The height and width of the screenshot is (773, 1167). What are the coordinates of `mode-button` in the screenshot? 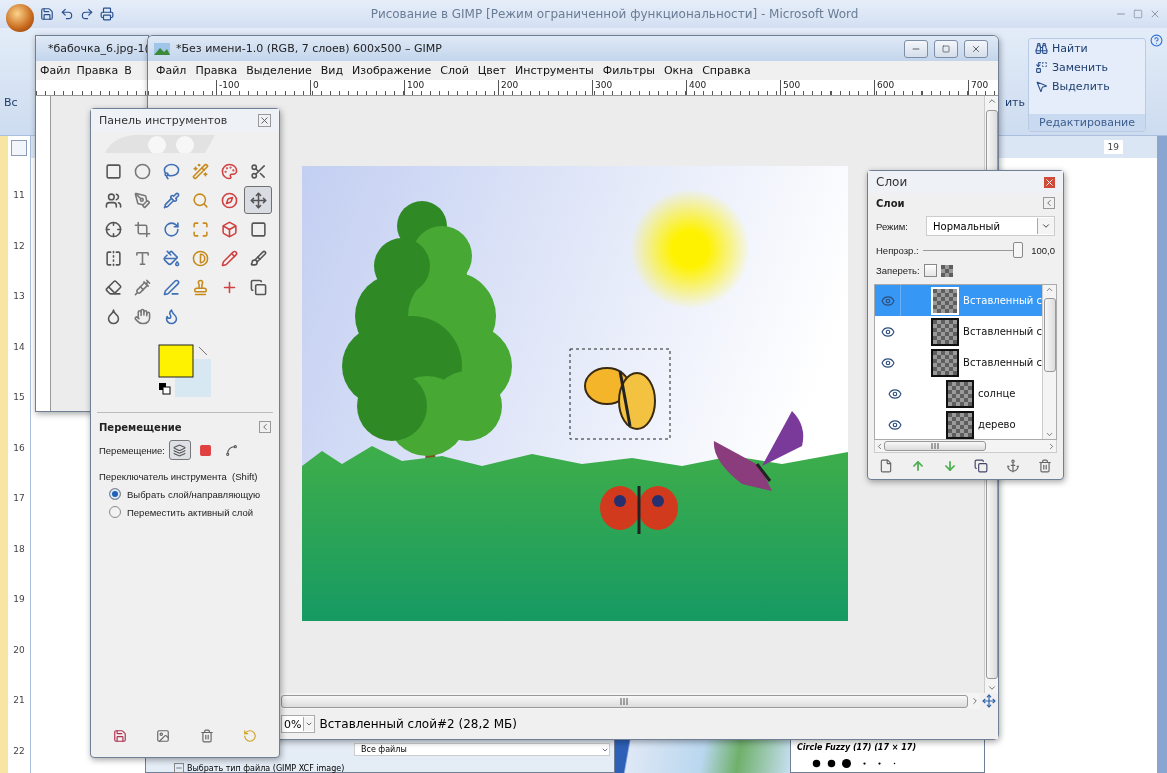 It's located at (179, 450).